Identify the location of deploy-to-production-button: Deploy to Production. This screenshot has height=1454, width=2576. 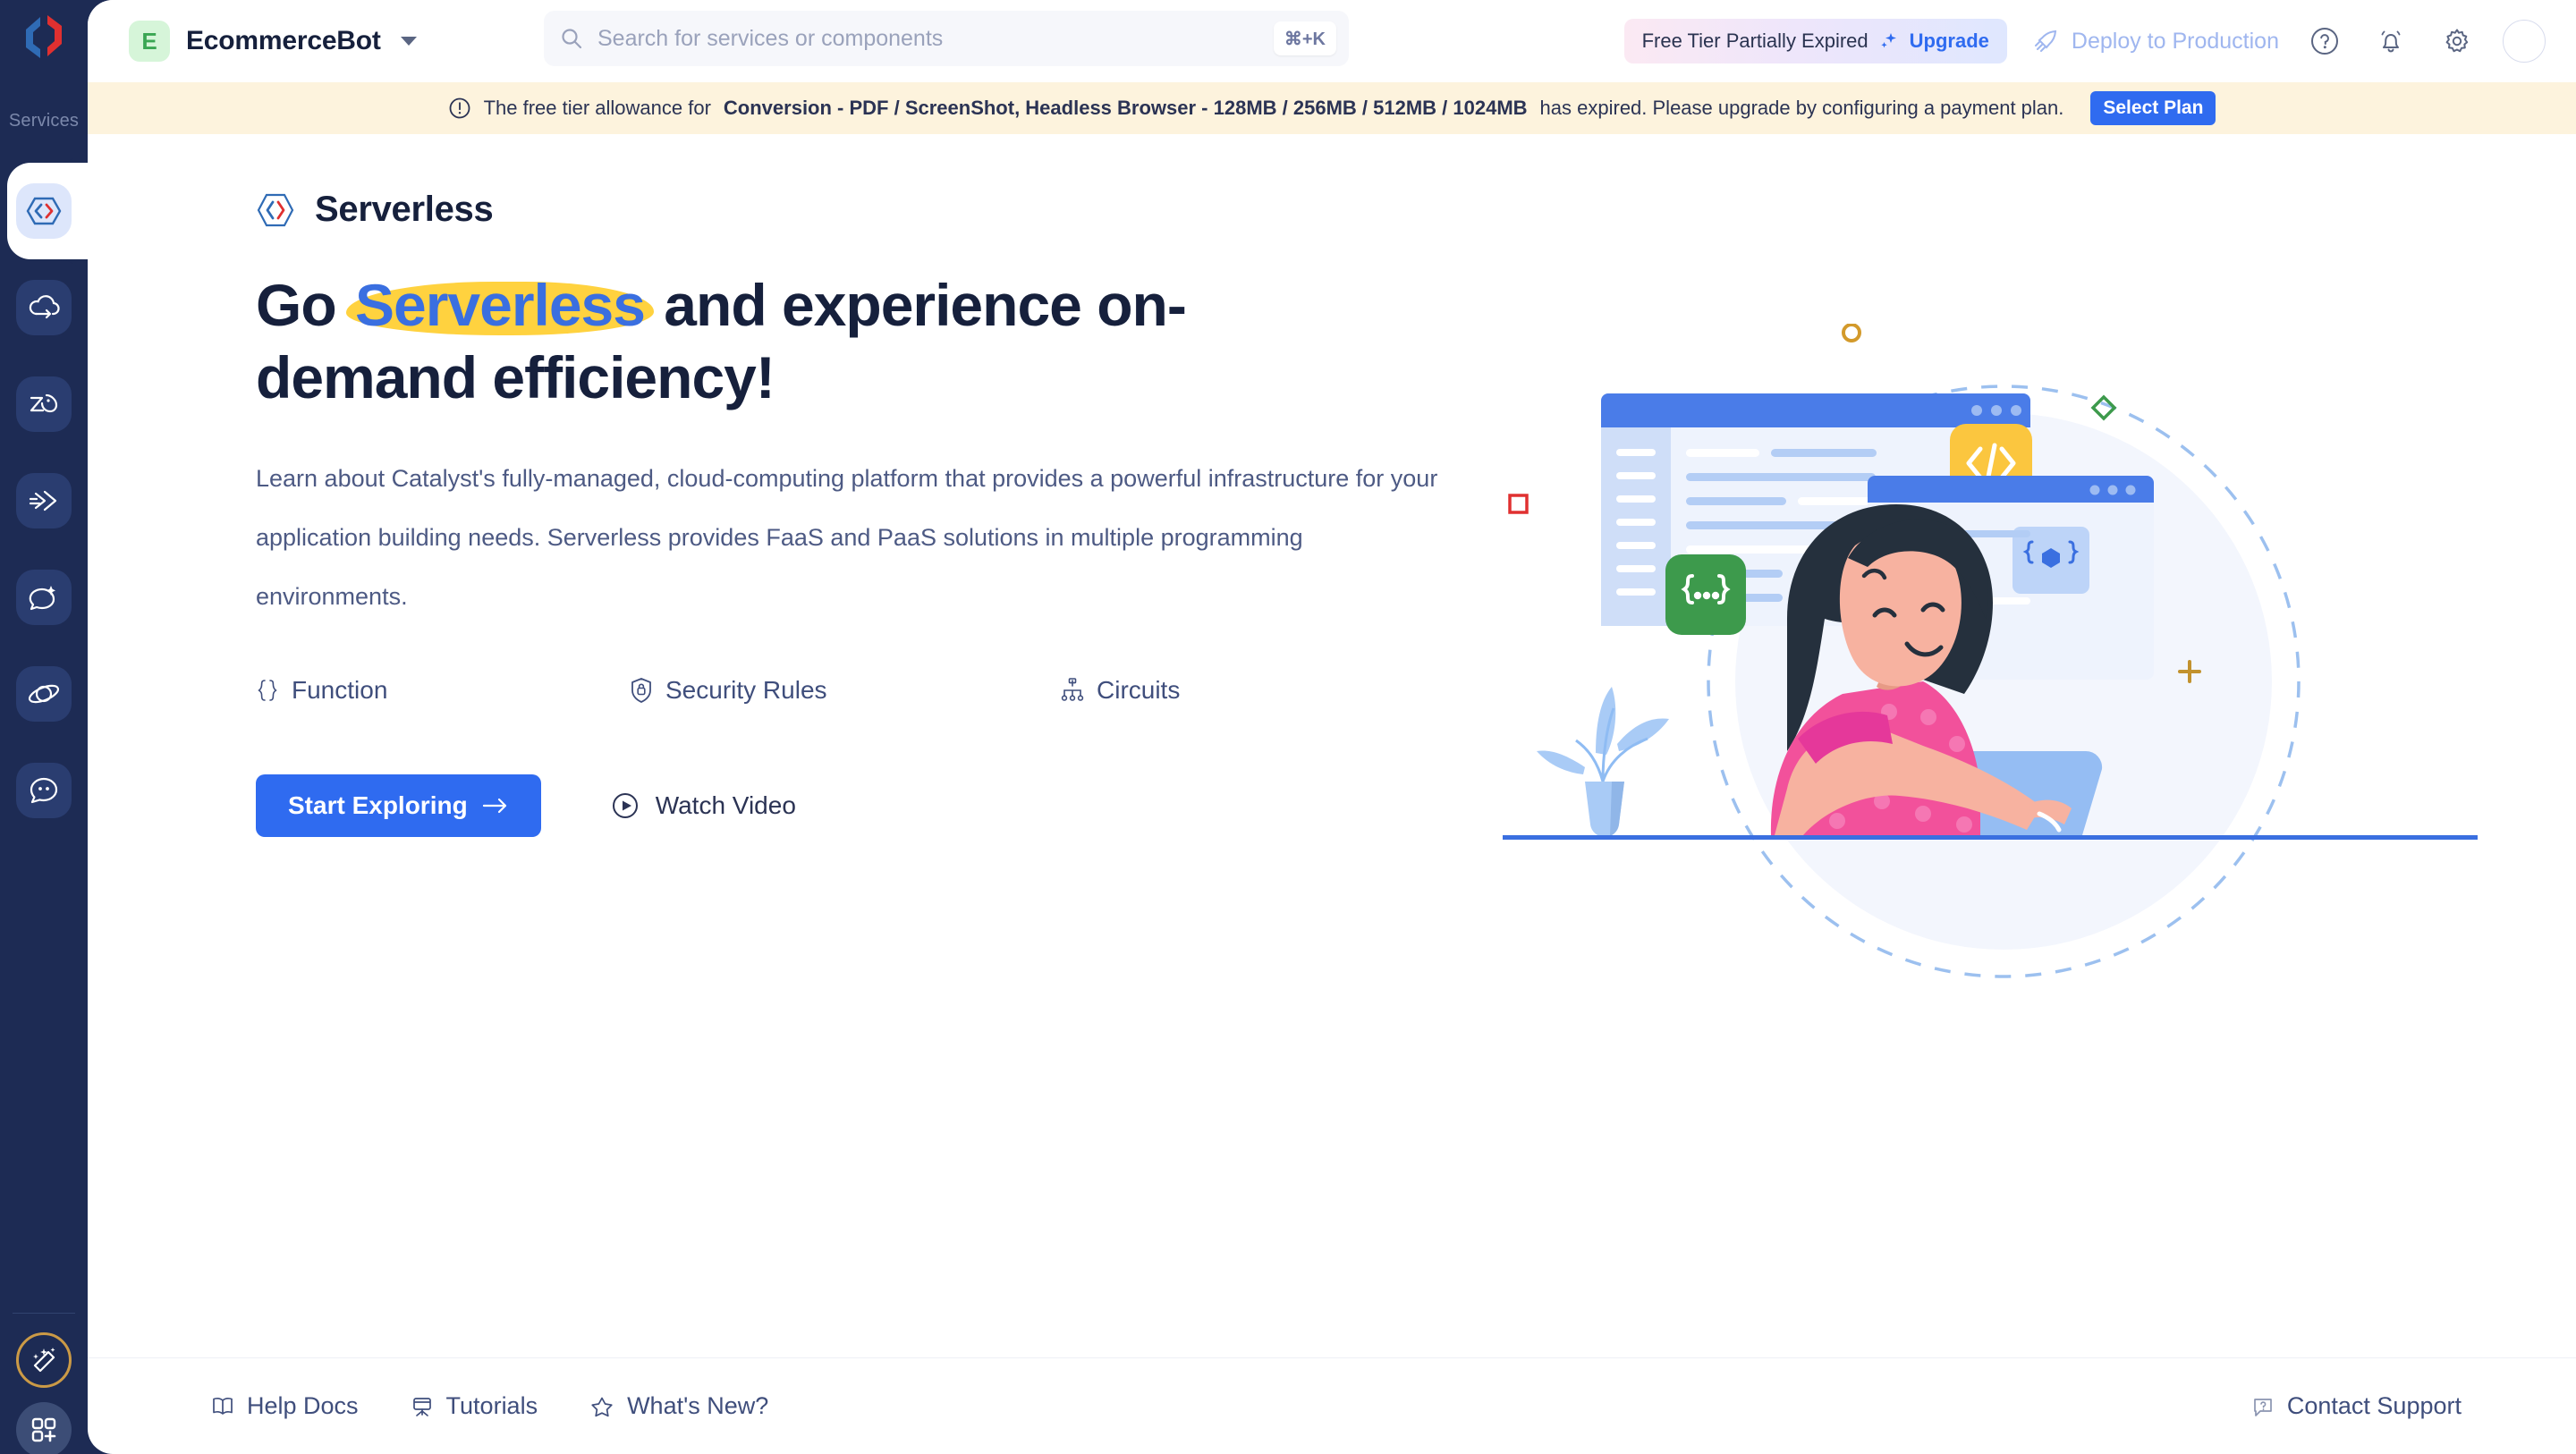
(2155, 41).